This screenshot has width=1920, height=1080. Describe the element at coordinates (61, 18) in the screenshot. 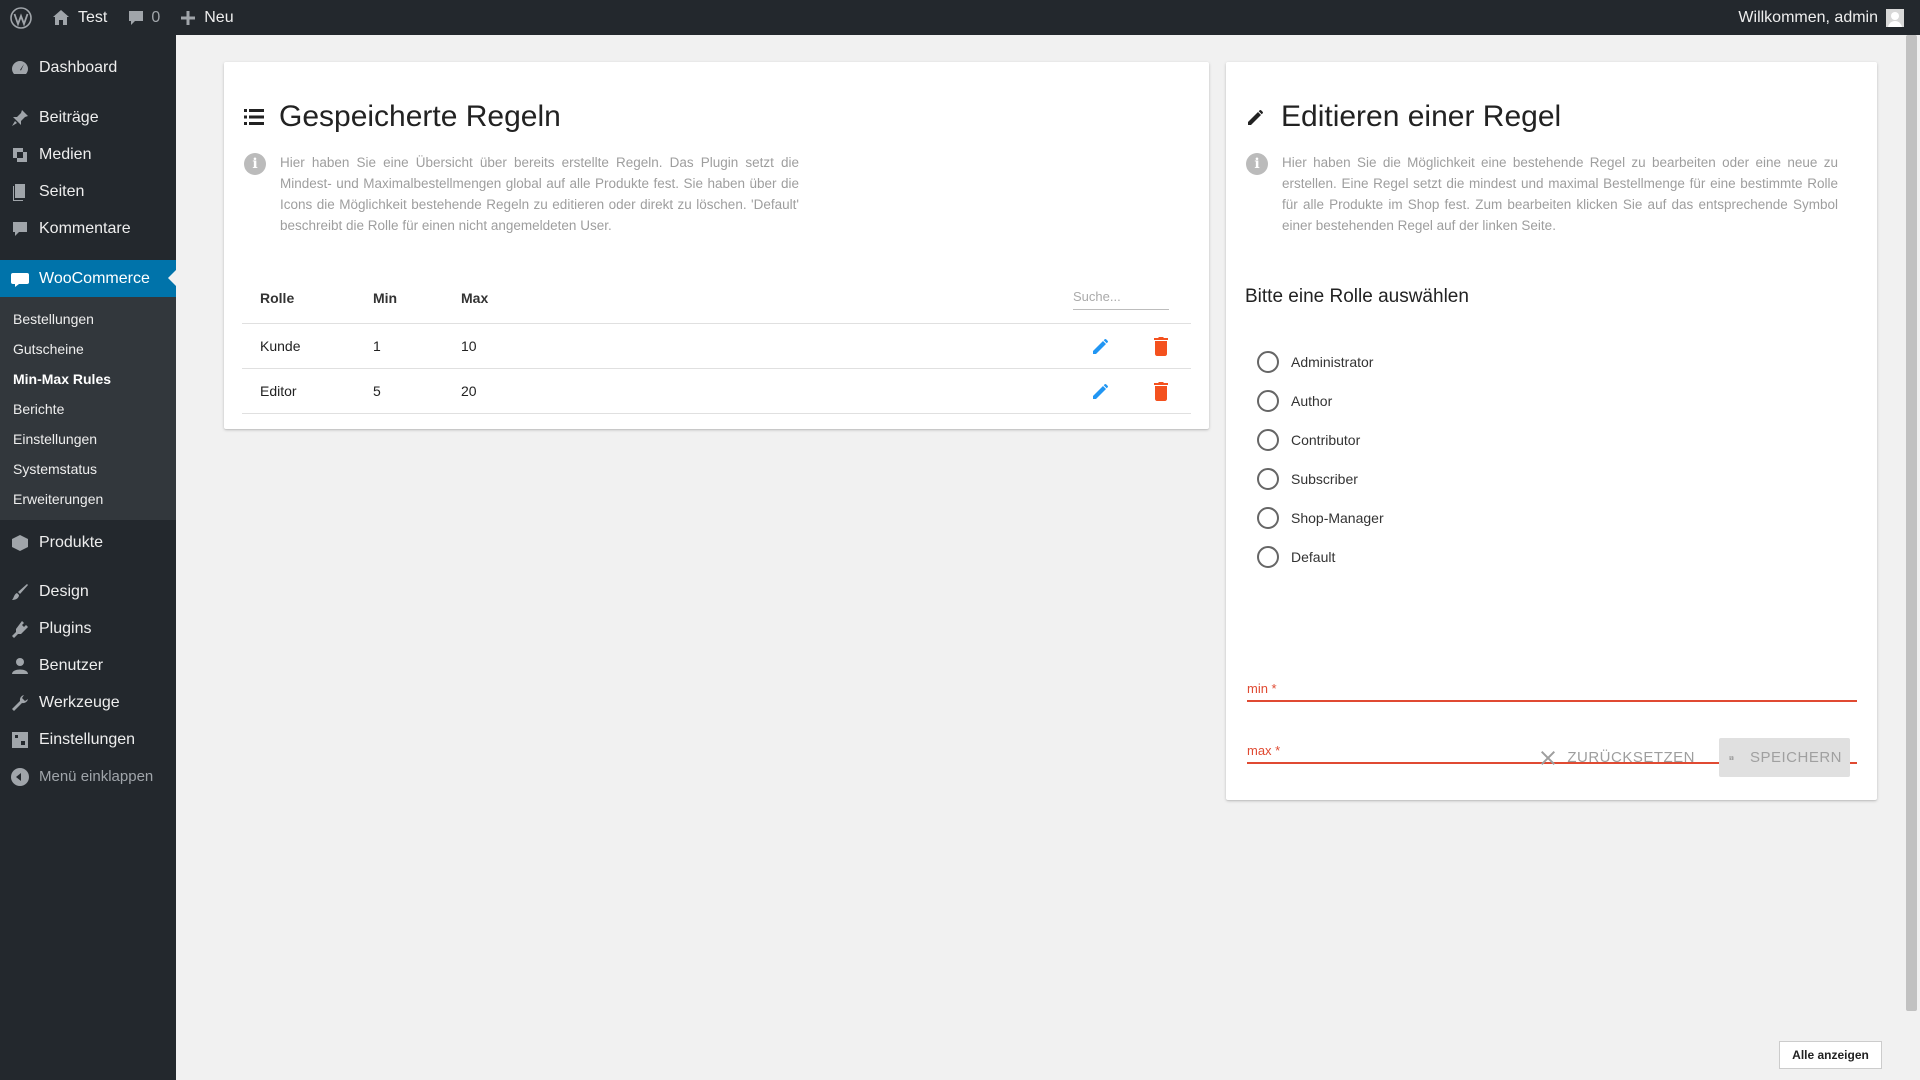

I see `home-icon` at that location.